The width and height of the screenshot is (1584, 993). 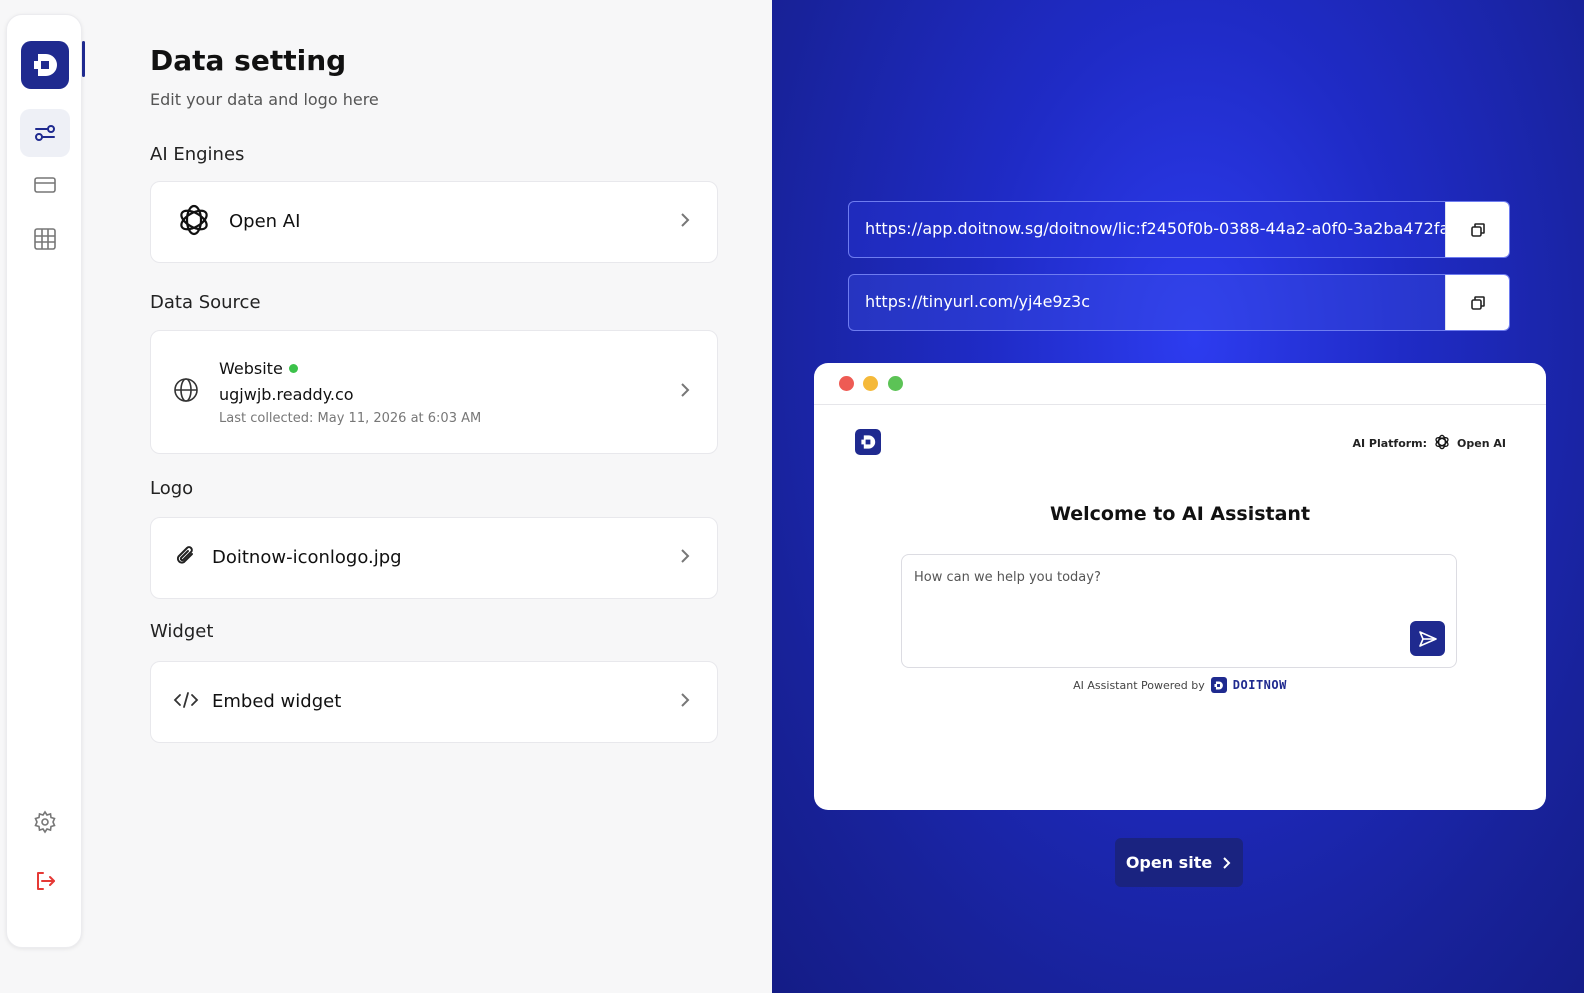 I want to click on page-subtitle: Edit your data and logo here, so click(x=264, y=99).